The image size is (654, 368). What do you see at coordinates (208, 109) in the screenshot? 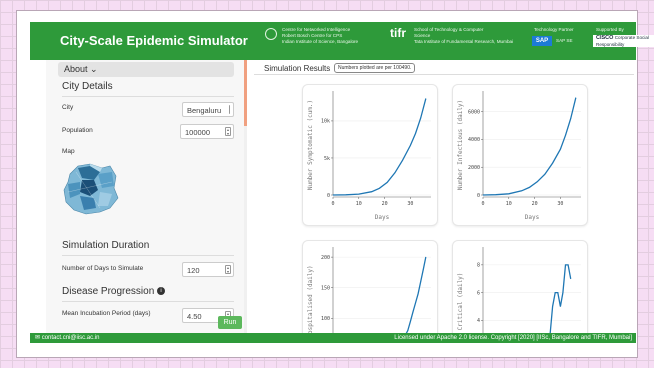
I see `city-select: Bengaluru` at bounding box center [208, 109].